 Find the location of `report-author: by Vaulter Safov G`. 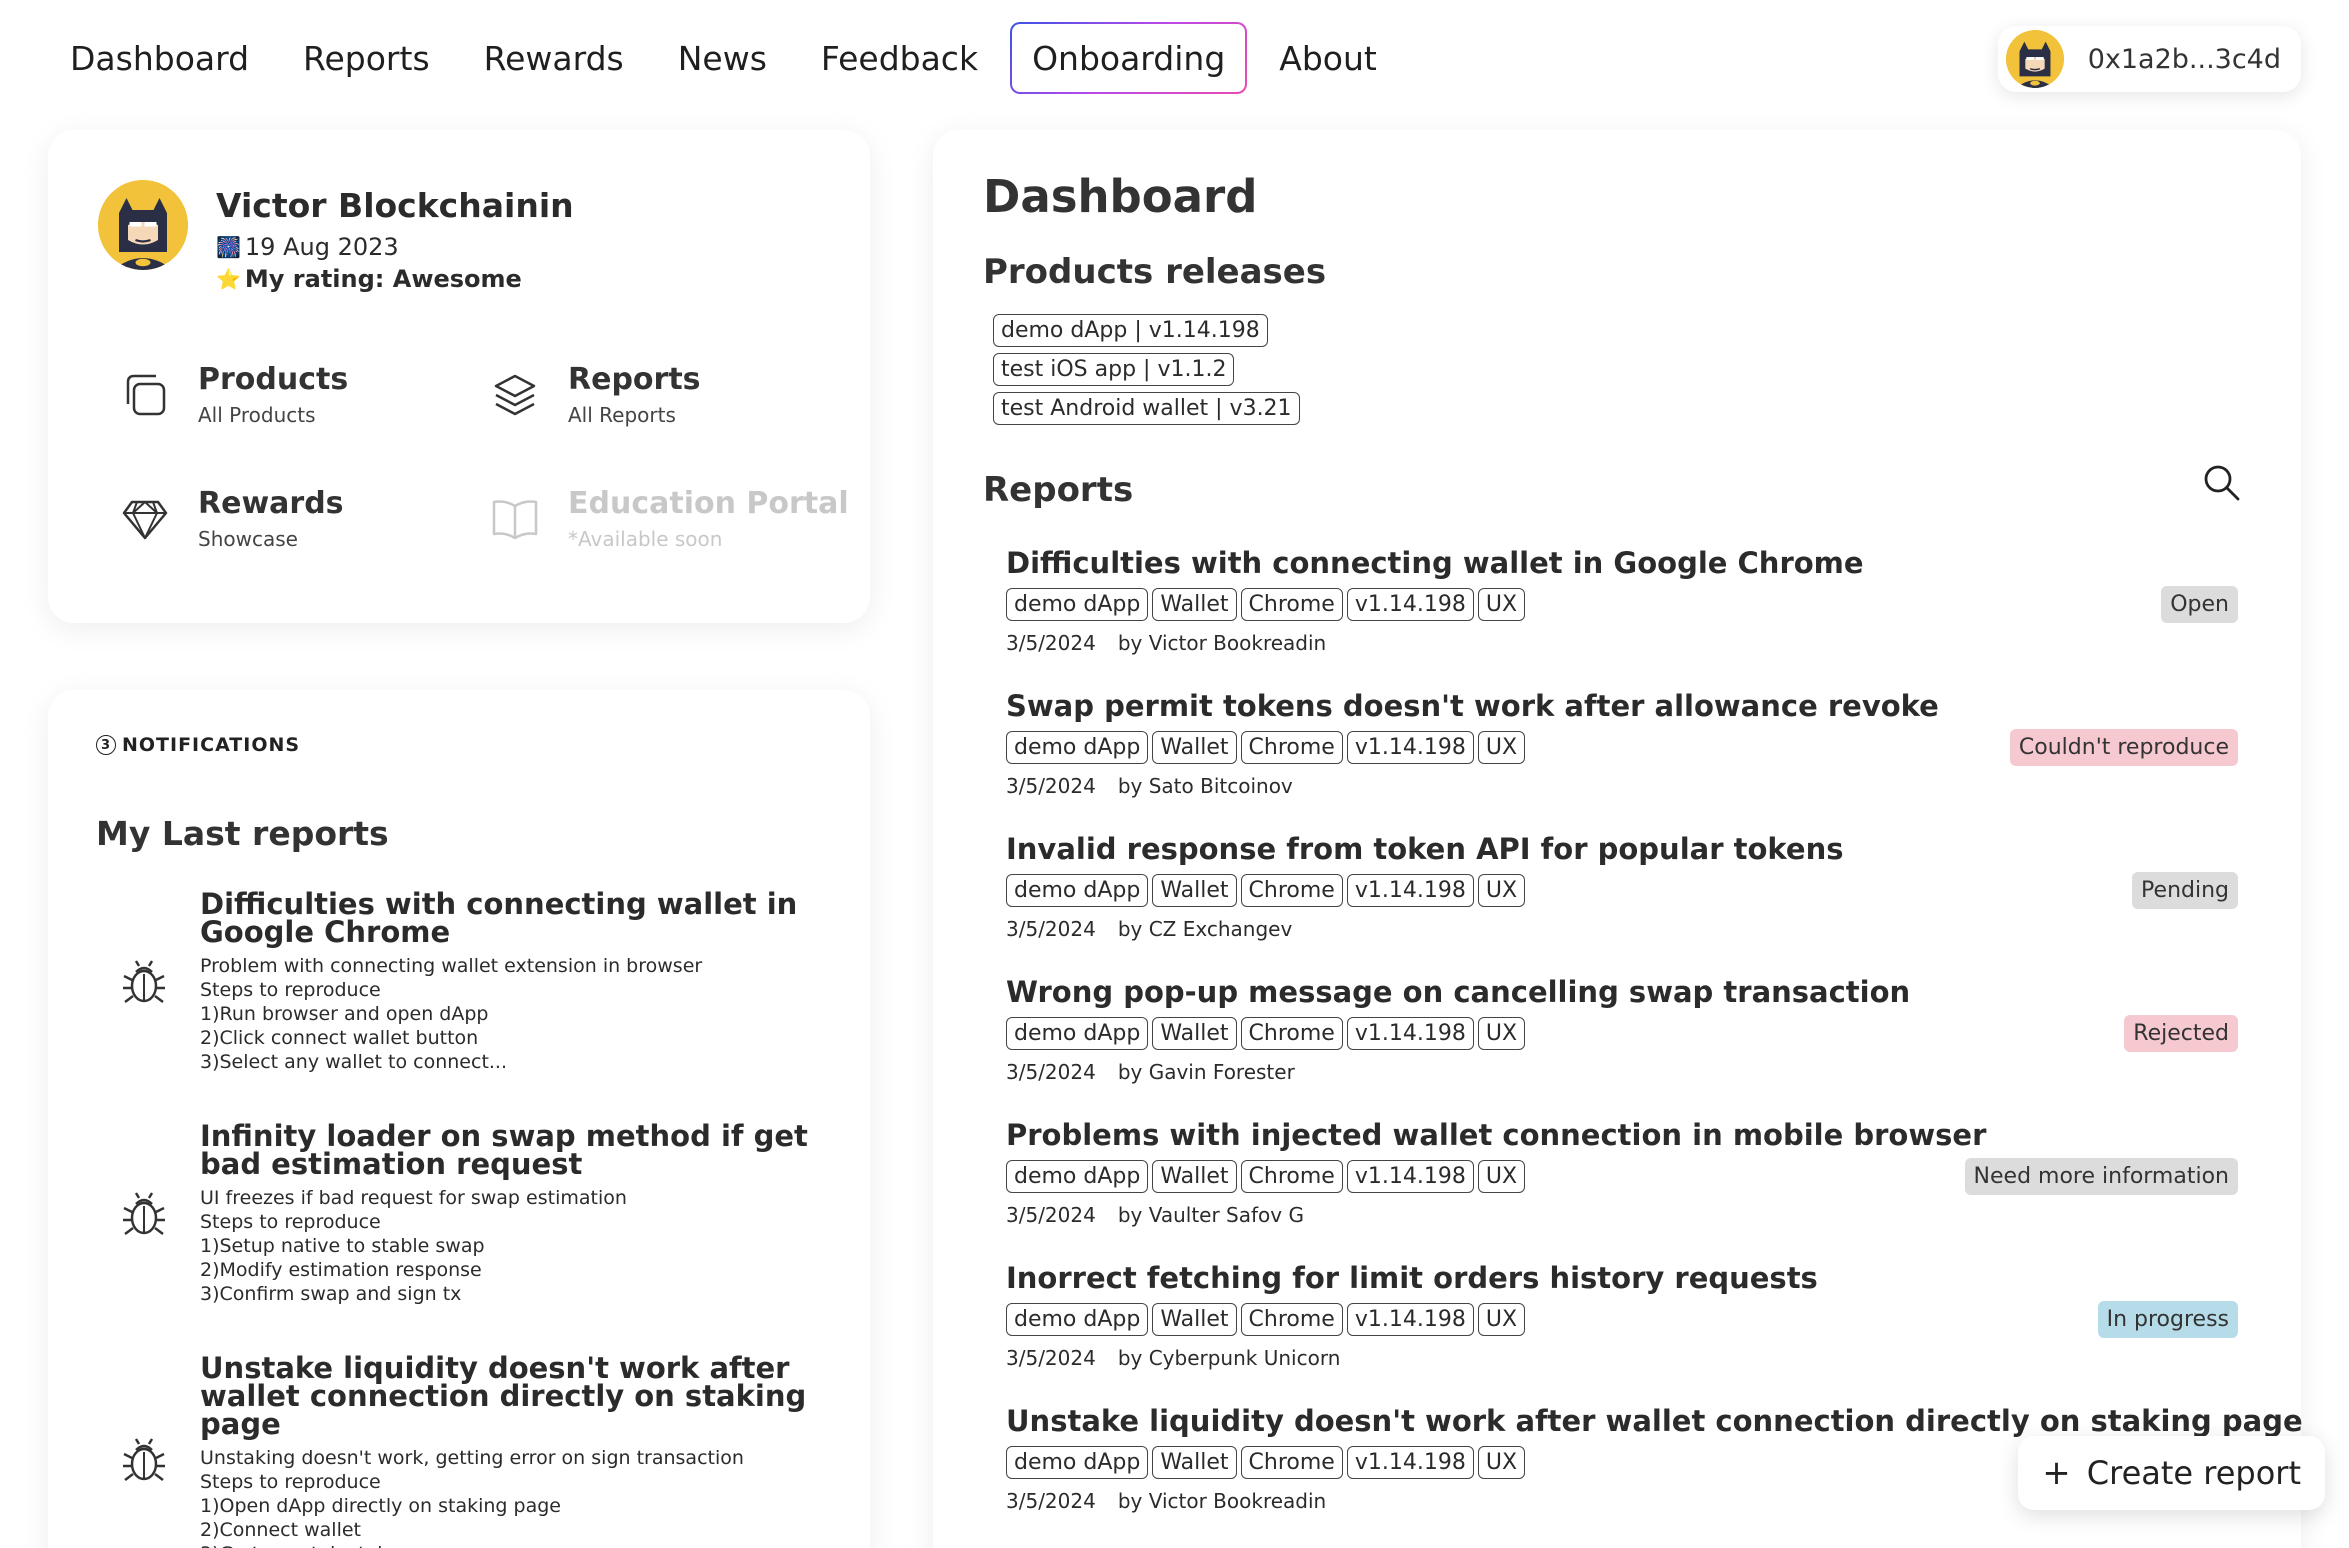

report-author: by Vaulter Safov G is located at coordinates (1210, 1215).